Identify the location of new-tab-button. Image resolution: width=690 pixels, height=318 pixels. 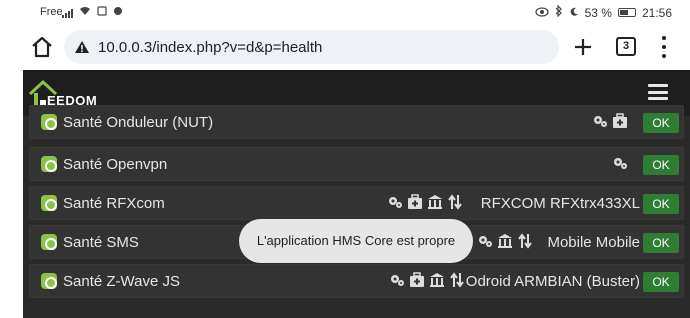
(583, 47).